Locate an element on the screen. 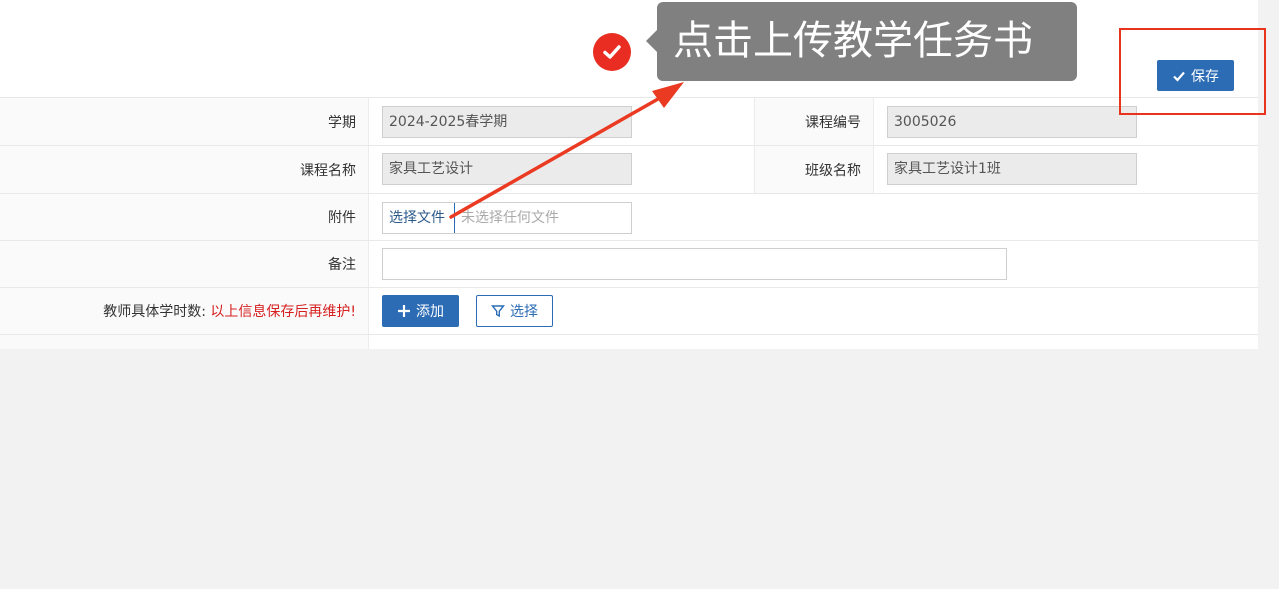  form-row-course-name: 课程名称 家具工艺设计 班级名称 家具工艺设计1班 is located at coordinates (629, 170).